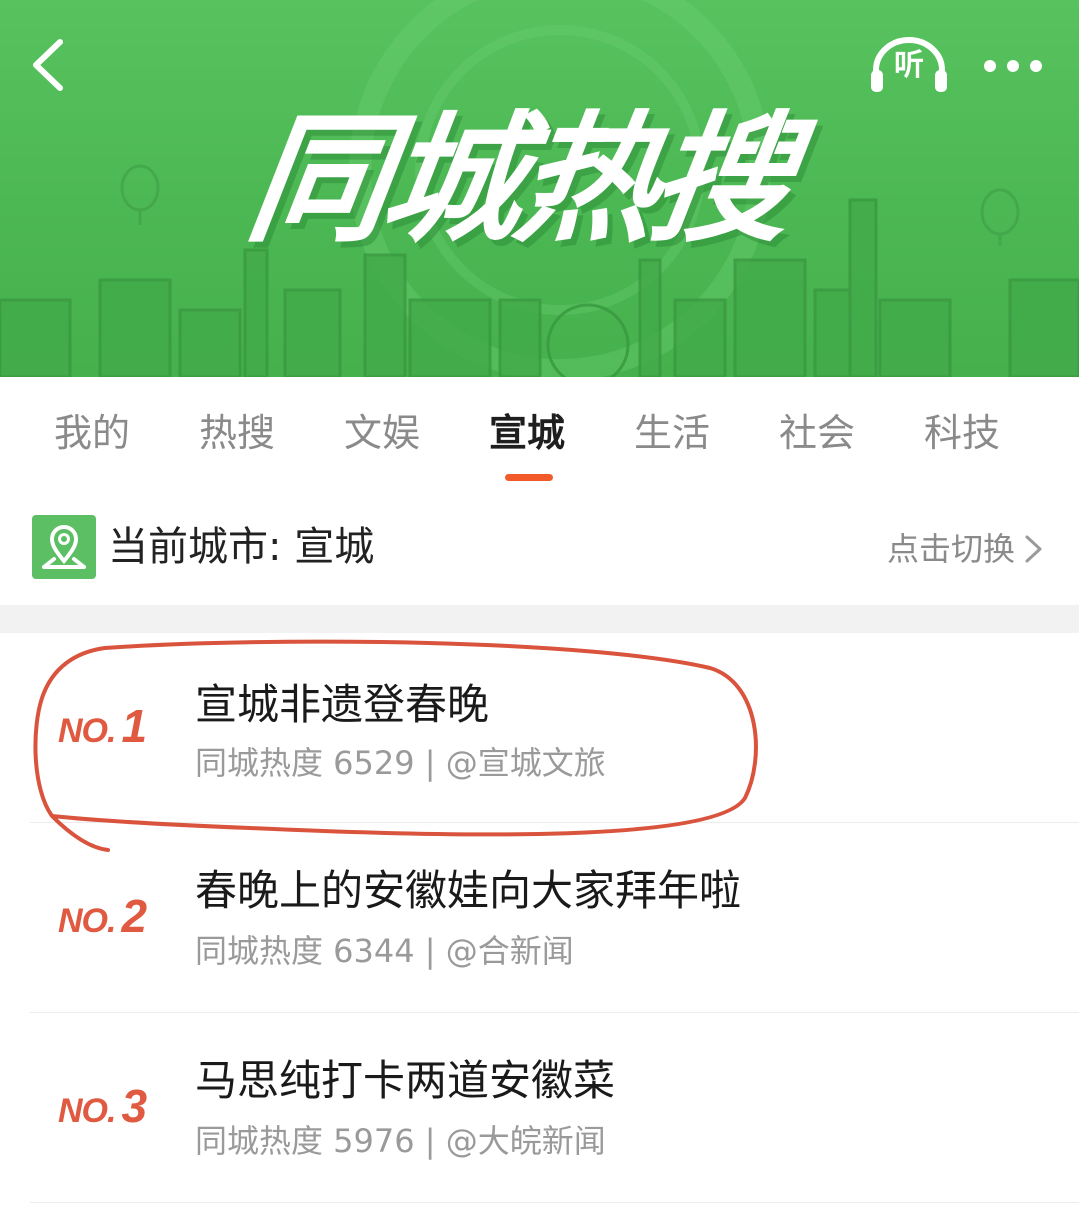  What do you see at coordinates (962, 435) in the screenshot?
I see `tab-technology: 科技` at bounding box center [962, 435].